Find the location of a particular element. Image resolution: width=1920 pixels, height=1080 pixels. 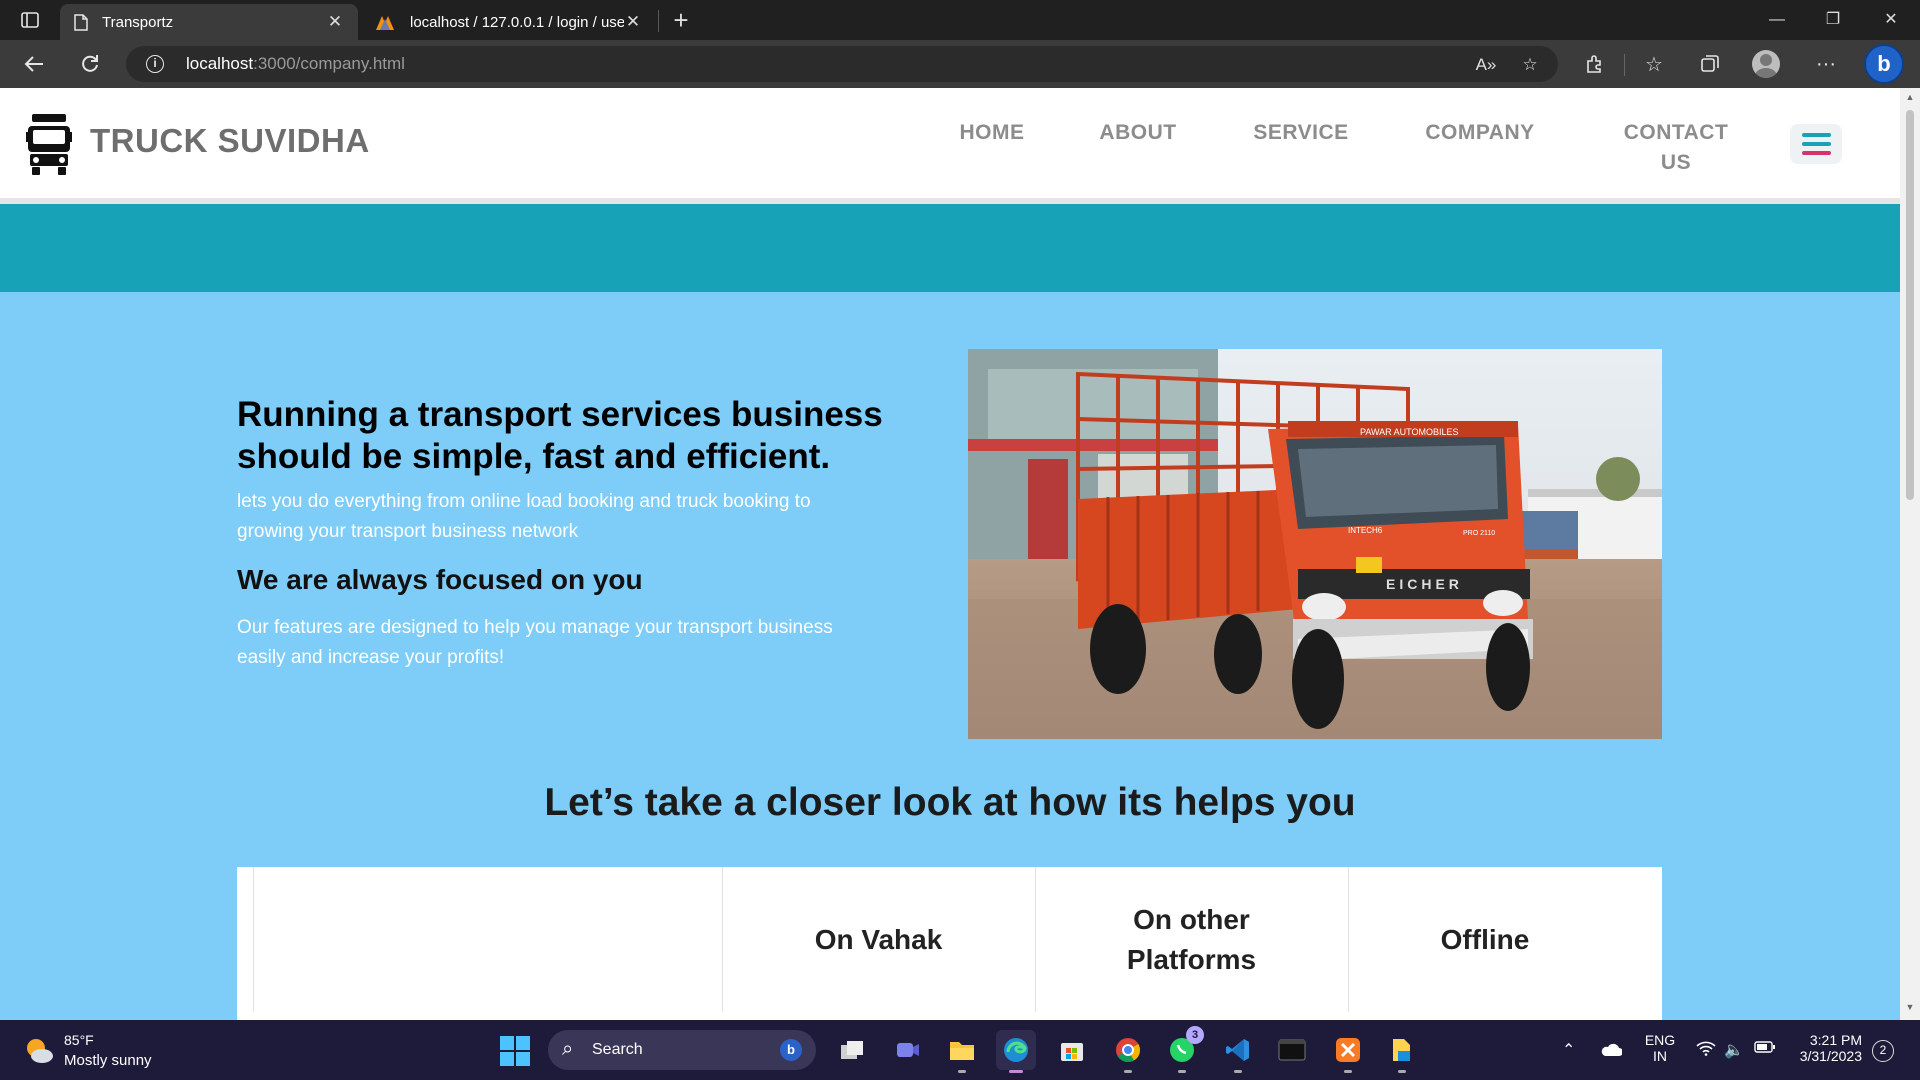

search-label: Search is located at coordinates (617, 1049).